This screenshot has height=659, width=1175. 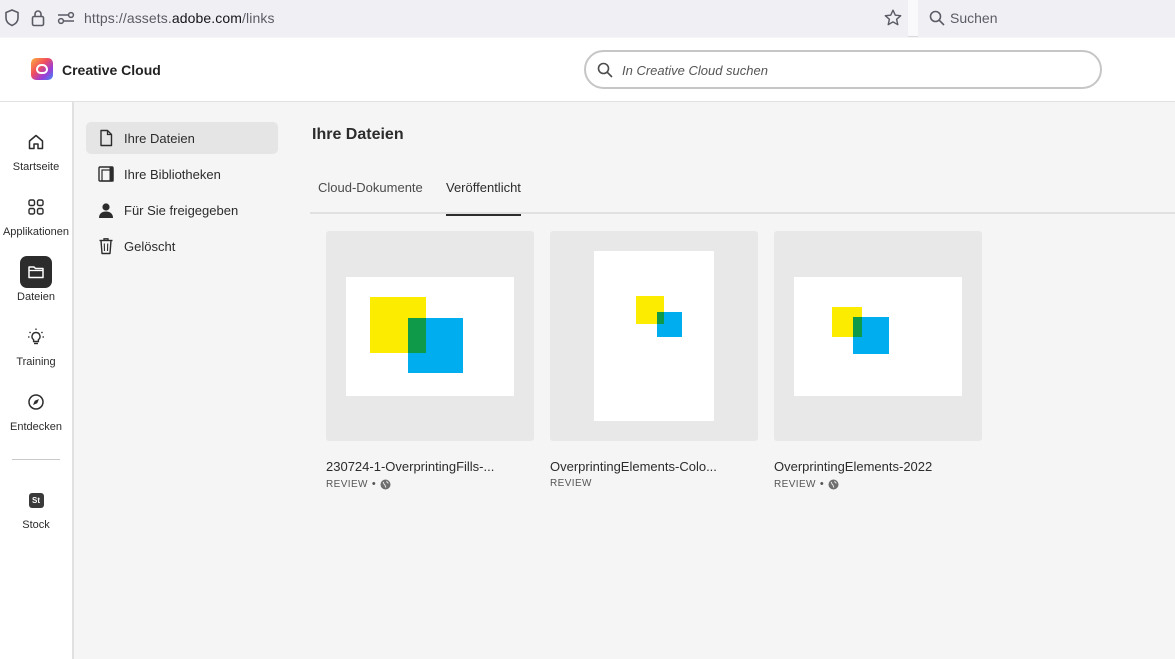 I want to click on rail-item-startseite: Startseite, so click(x=36, y=149).